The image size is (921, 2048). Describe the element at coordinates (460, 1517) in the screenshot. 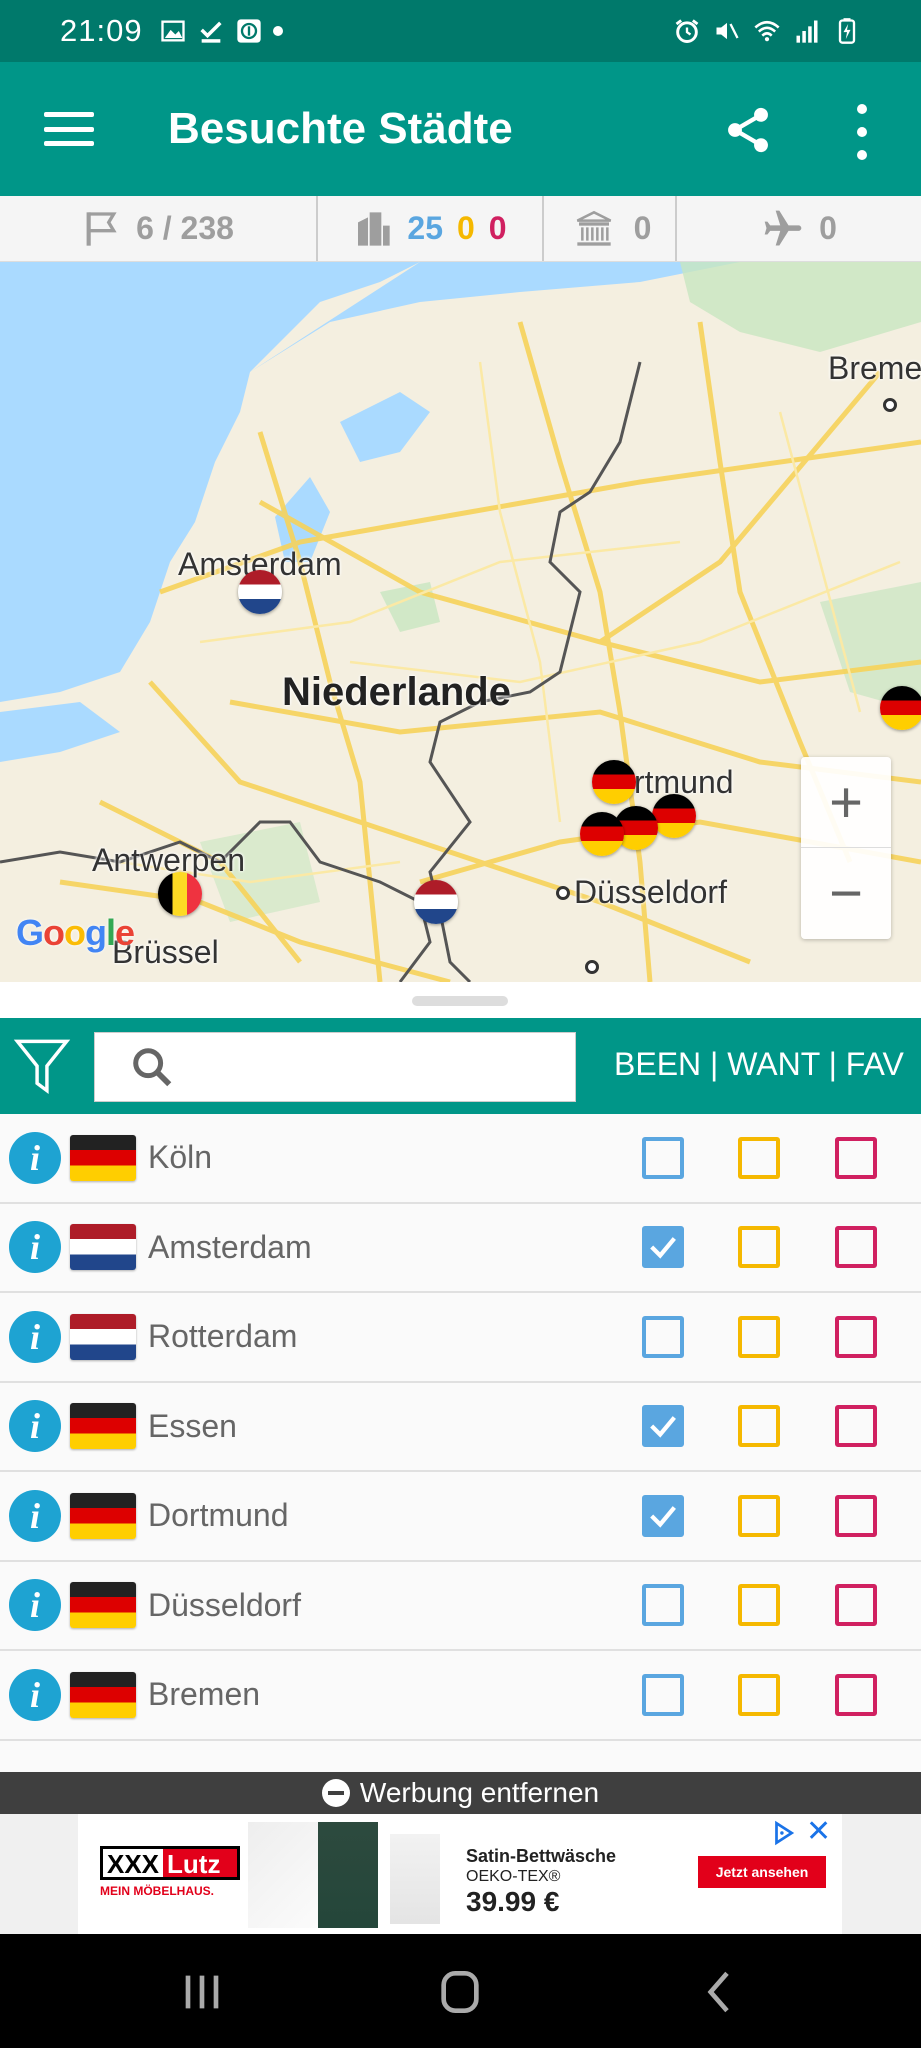

I see `list-item: i Dortmund` at that location.